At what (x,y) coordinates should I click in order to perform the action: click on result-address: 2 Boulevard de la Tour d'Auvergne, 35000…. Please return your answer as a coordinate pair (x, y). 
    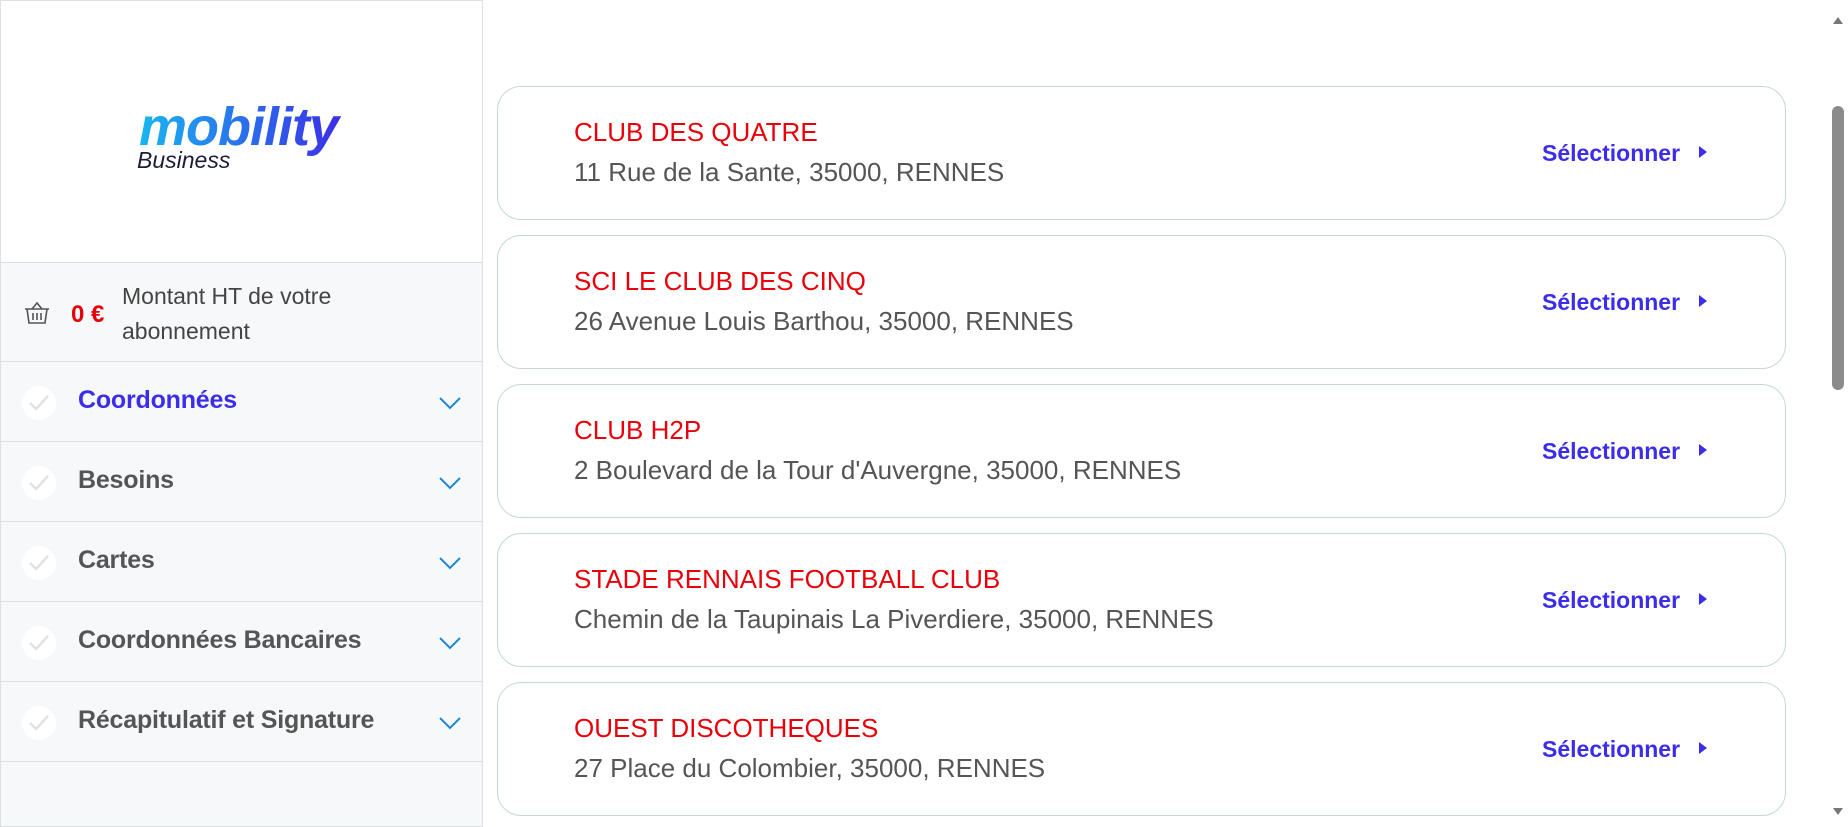
    Looking at the image, I should click on (878, 470).